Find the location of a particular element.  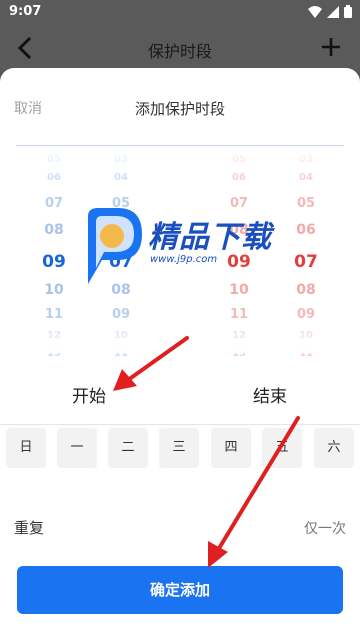

status-icons is located at coordinates (330, 11).